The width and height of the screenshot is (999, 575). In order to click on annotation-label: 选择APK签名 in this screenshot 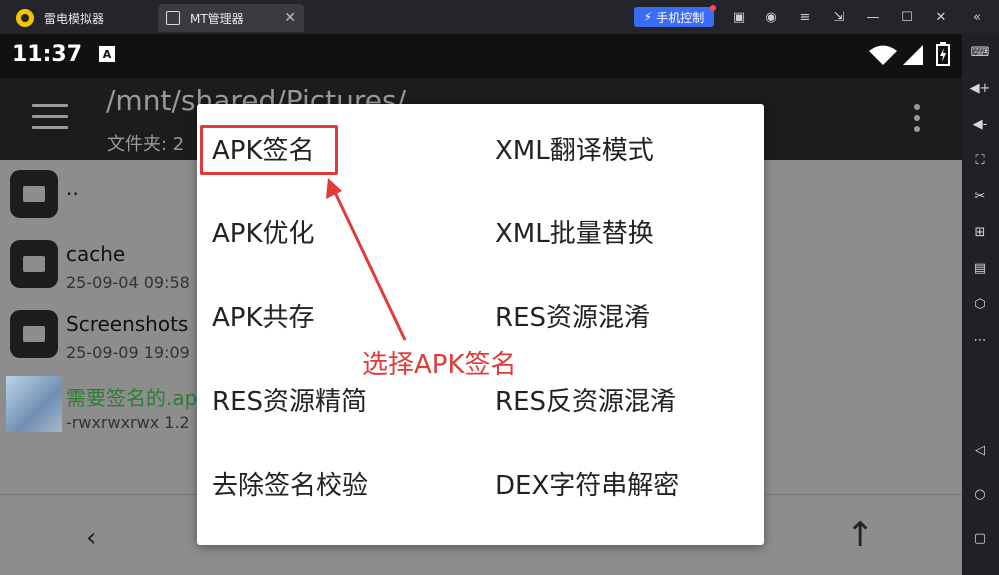, I will do `click(439, 365)`.